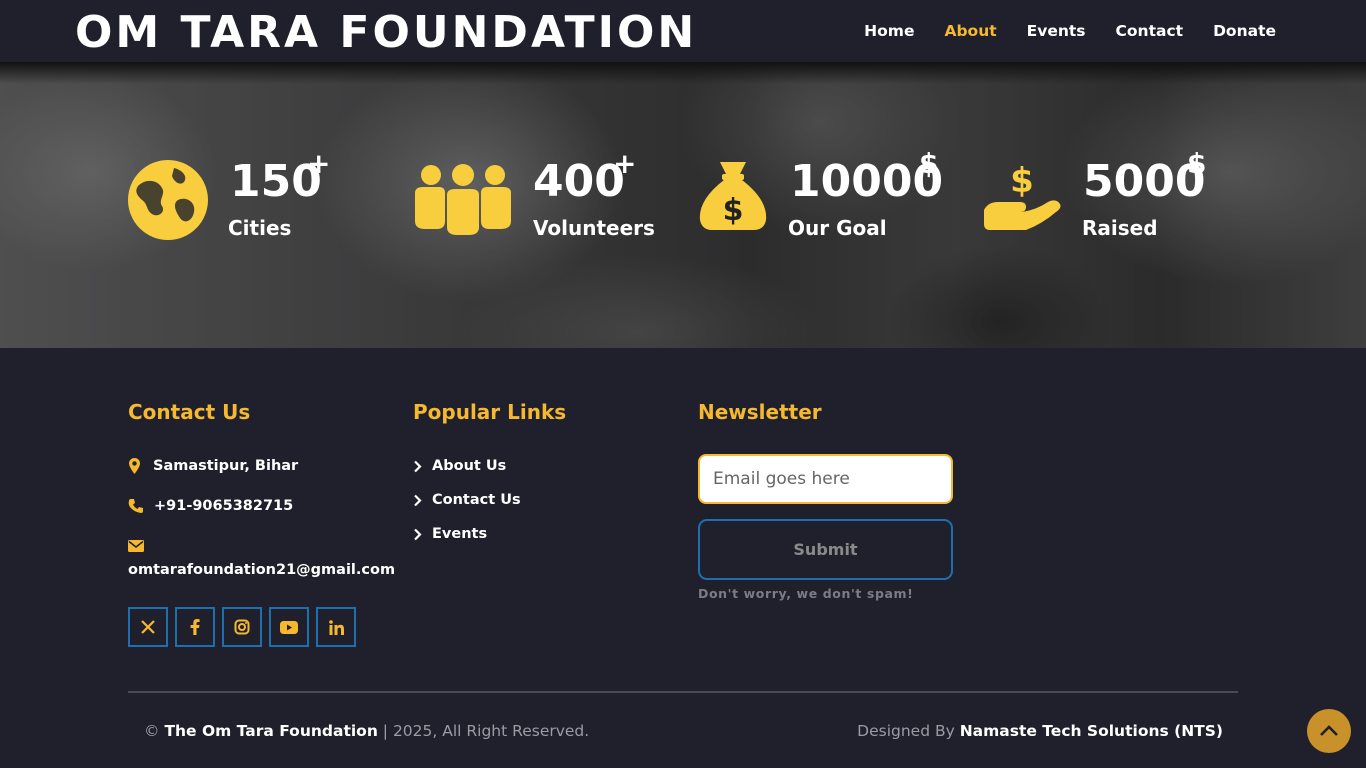 The image size is (1366, 768). I want to click on copyright-symbol: ©, so click(152, 731).